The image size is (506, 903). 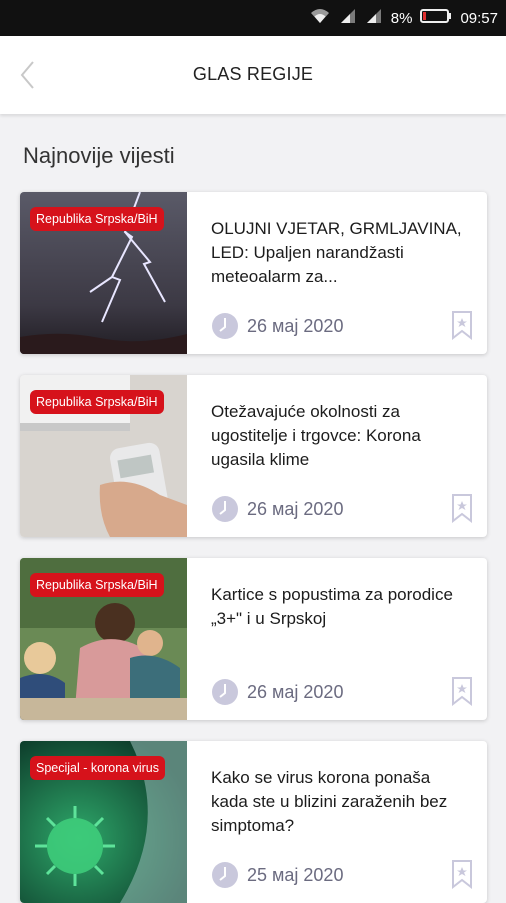 I want to click on clock-time: 09:57, so click(x=479, y=18).